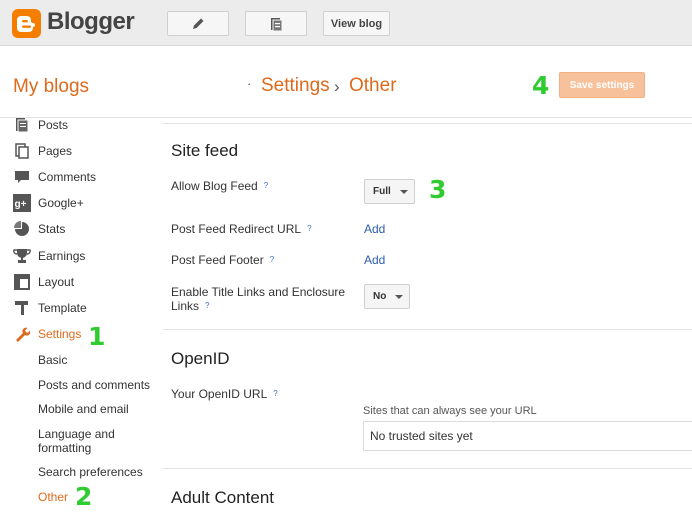 Image resolution: width=692 pixels, height=524 pixels. I want to click on posts-icon, so click(22, 125).